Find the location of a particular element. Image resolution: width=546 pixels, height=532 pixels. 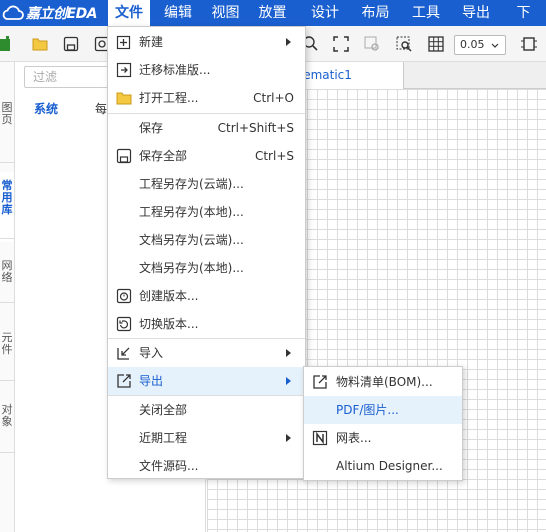

menu-item-label: 导出 is located at coordinates (151, 381).